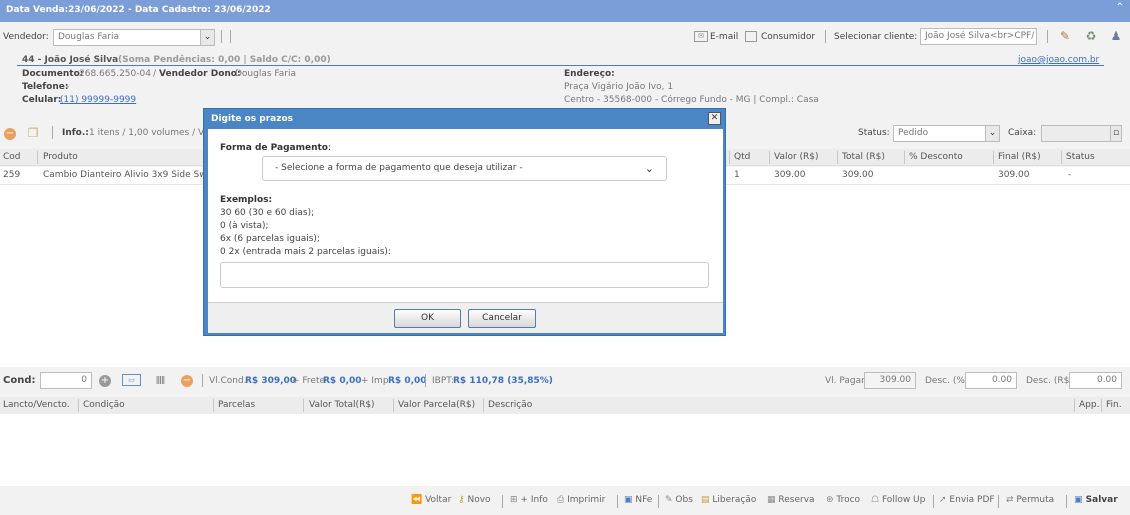  Describe the element at coordinates (89, 37) in the screenshot. I see `seller-select-value: Douglas Faria` at that location.